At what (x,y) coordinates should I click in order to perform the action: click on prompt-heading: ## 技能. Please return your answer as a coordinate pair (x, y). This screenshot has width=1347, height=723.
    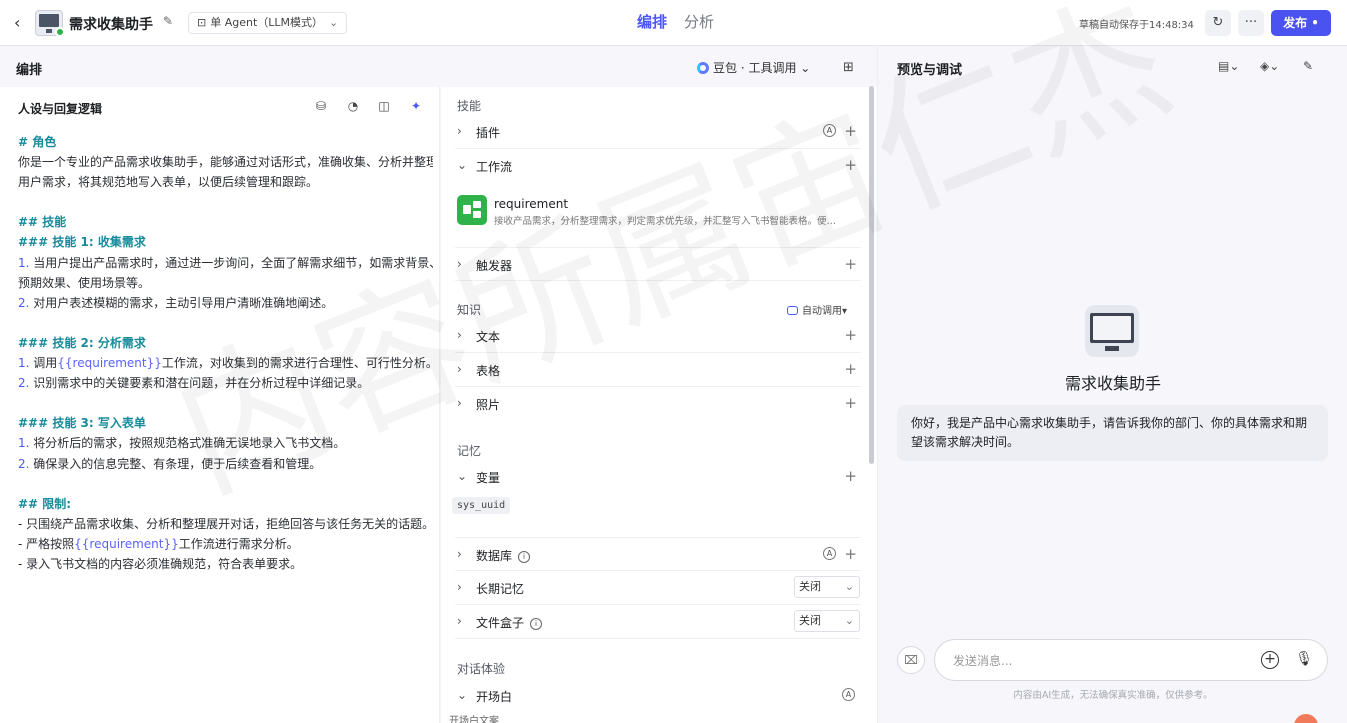
    Looking at the image, I should click on (42, 222).